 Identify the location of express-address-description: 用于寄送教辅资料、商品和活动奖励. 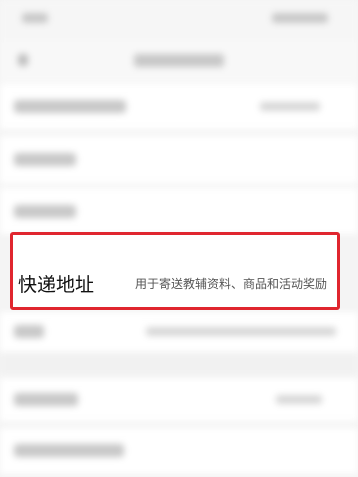
(230, 284).